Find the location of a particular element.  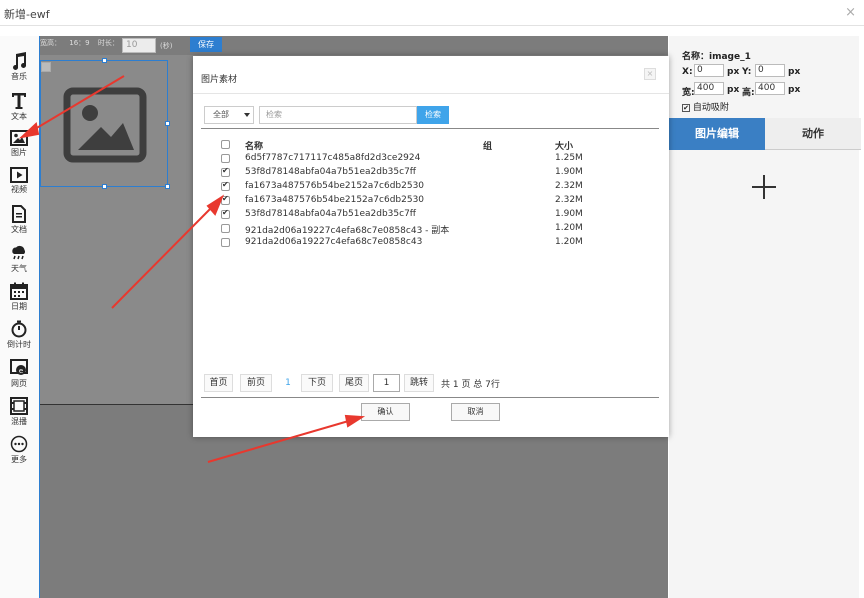

more-icon is located at coordinates (19, 444).